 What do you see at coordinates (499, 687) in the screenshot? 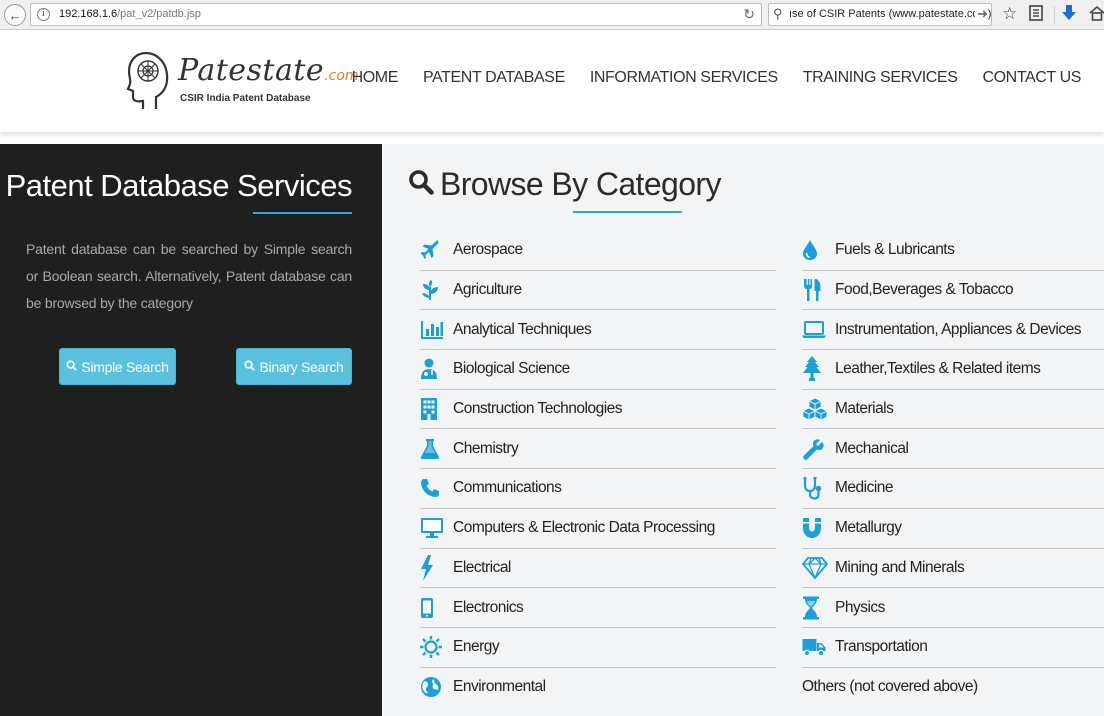
I see `category-label: Environmental` at bounding box center [499, 687].